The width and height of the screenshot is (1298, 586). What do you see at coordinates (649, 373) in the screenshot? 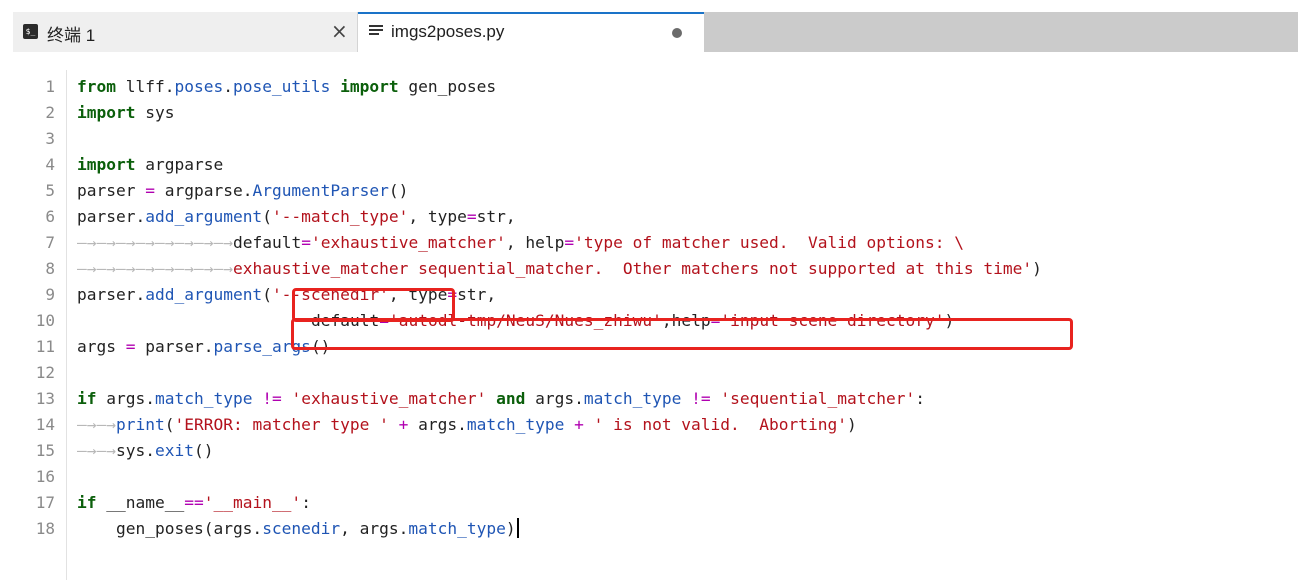
I see `code-line: 12` at bounding box center [649, 373].